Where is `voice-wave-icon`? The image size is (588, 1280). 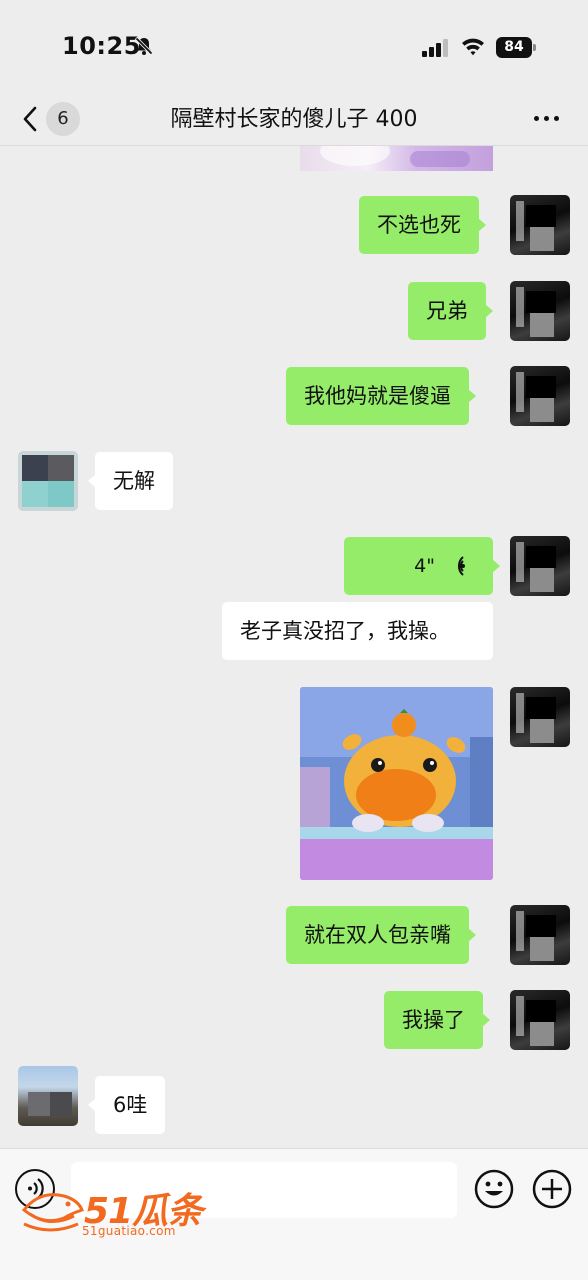
voice-wave-icon is located at coordinates (461, 566).